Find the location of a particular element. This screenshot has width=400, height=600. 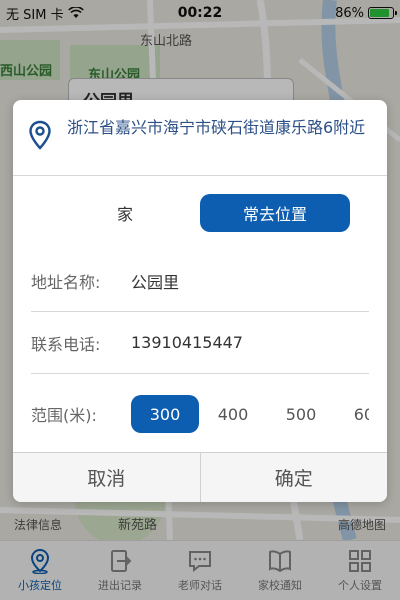

map-pin-icon is located at coordinates (40, 135).